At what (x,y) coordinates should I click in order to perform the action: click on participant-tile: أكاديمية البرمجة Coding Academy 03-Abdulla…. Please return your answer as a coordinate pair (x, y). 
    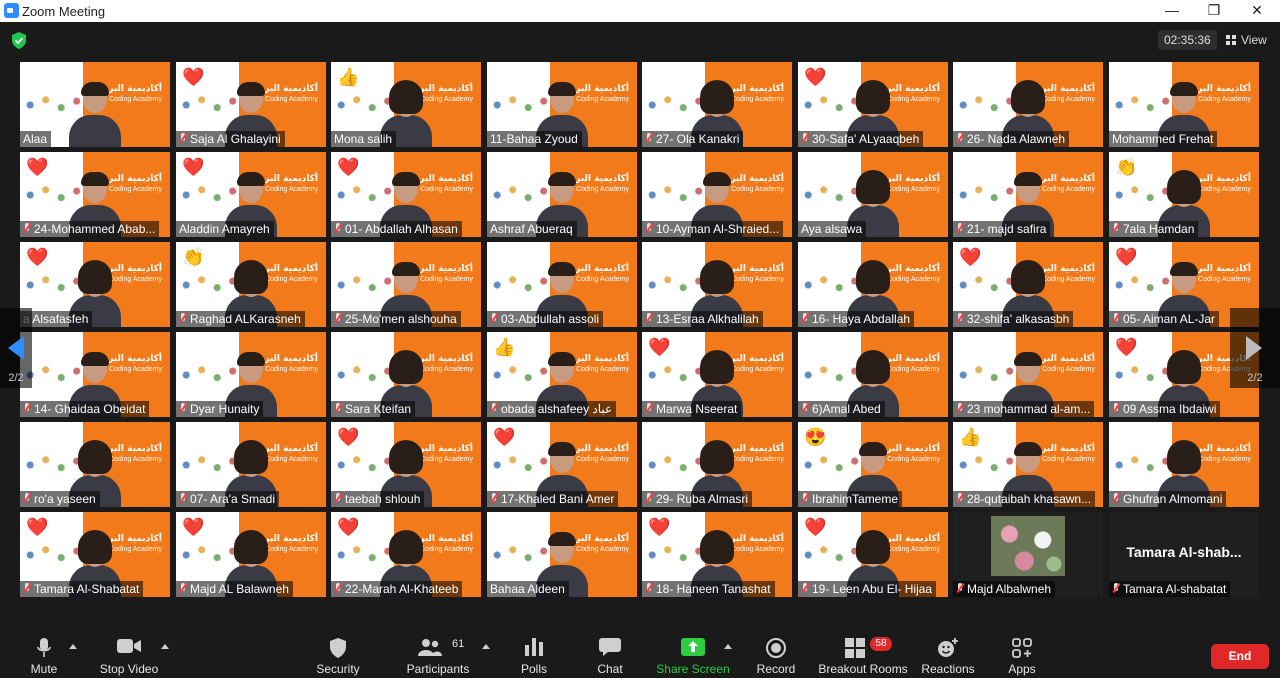
    Looking at the image, I should click on (562, 284).